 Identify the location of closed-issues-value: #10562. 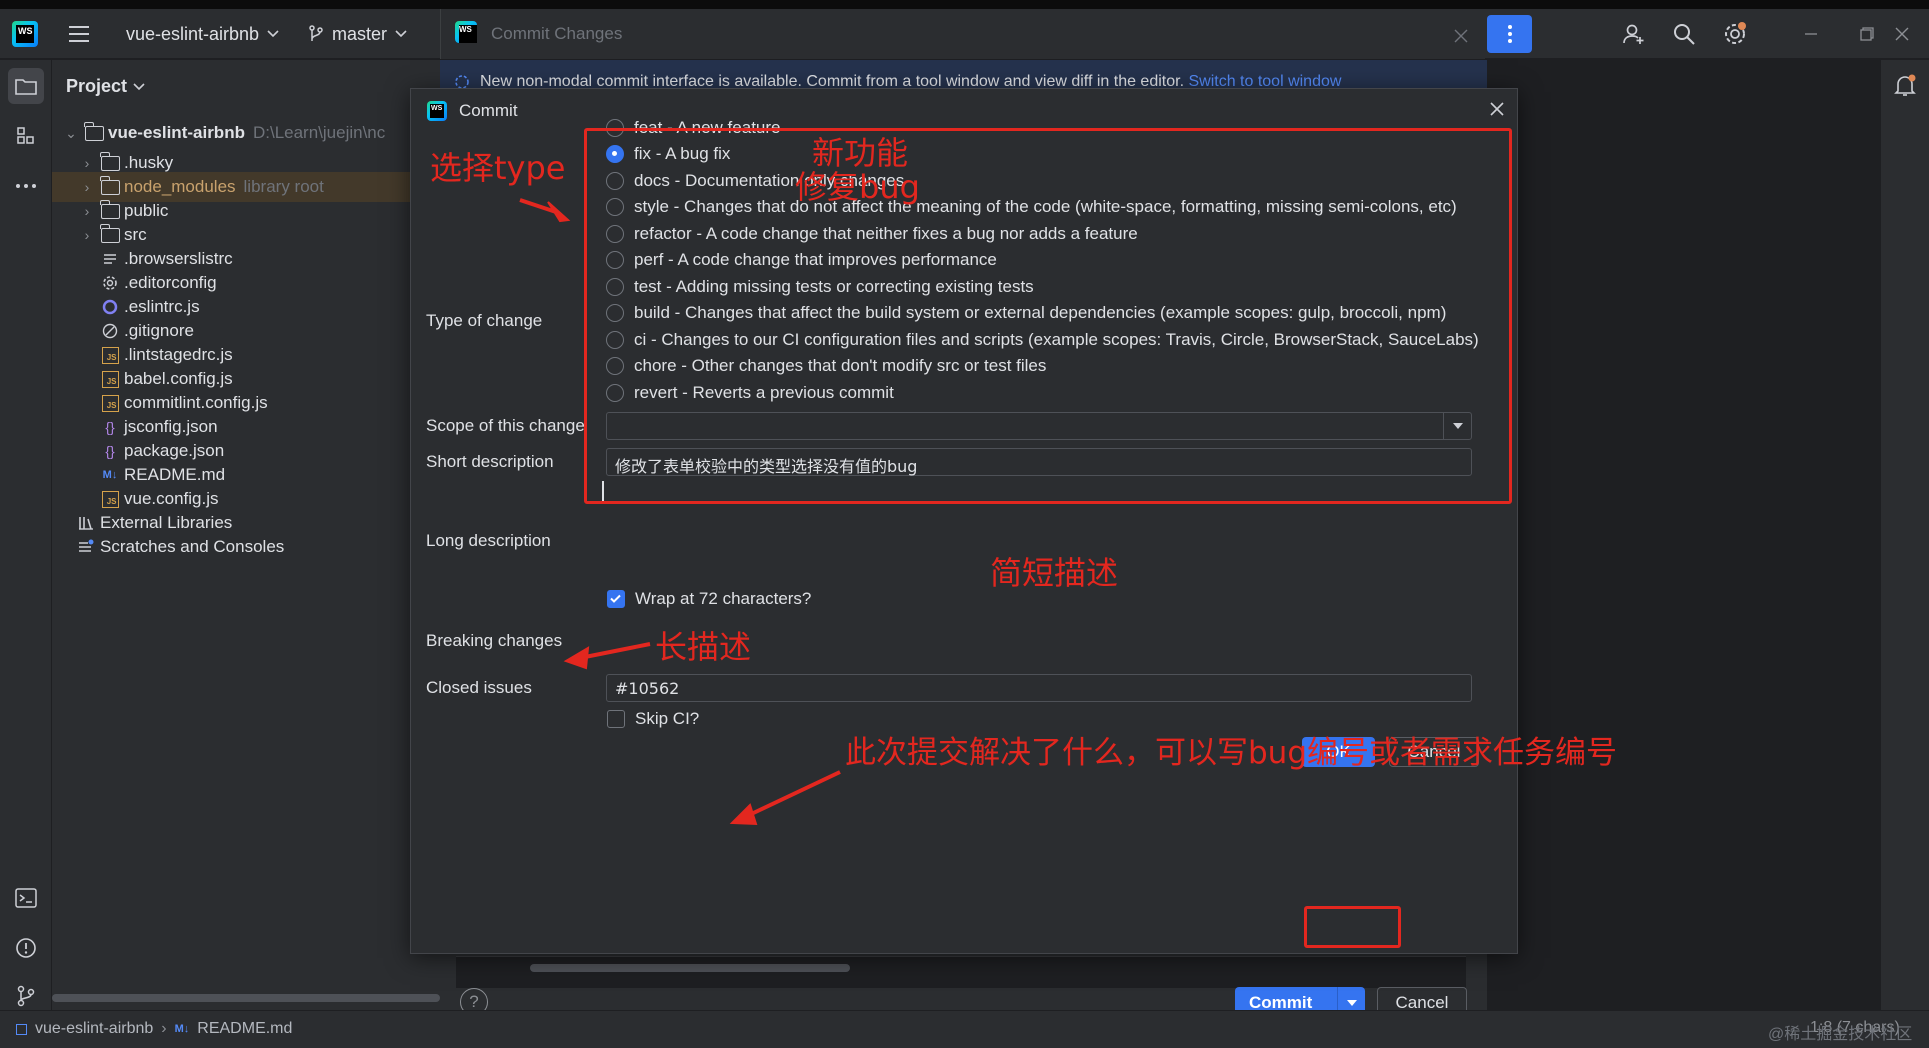
(647, 688).